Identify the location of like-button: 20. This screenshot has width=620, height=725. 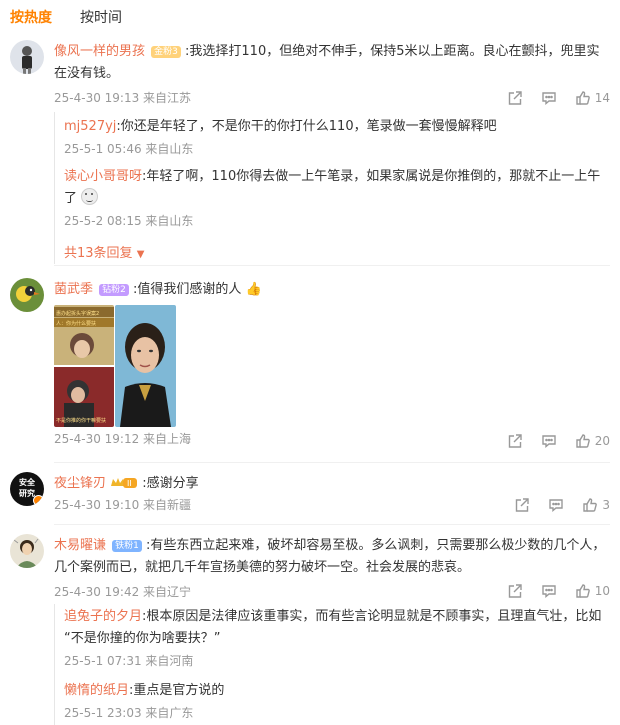
(592, 441).